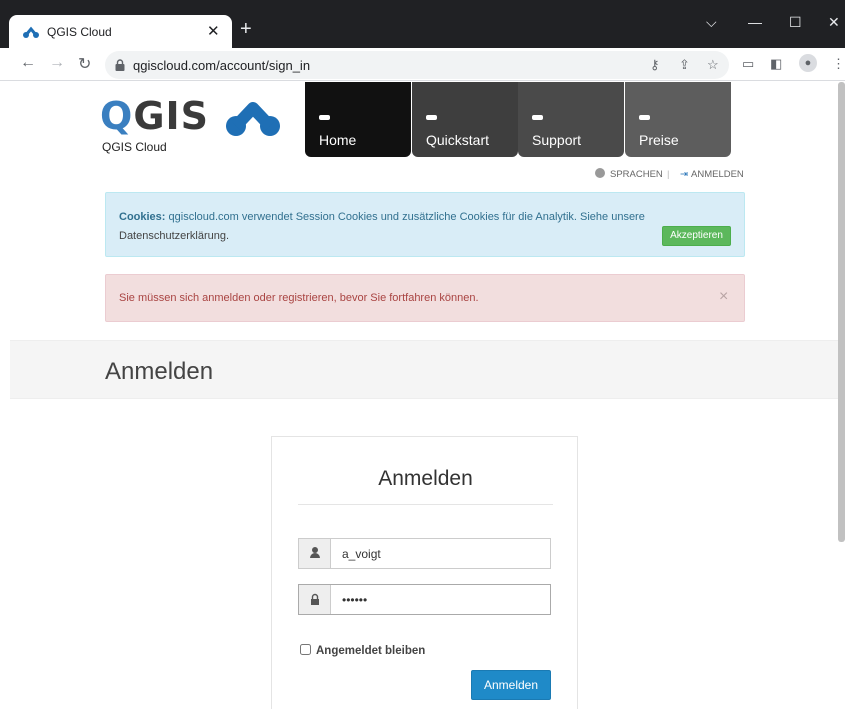 This screenshot has width=845, height=709. I want to click on profile-avatar-icon: ●, so click(808, 63).